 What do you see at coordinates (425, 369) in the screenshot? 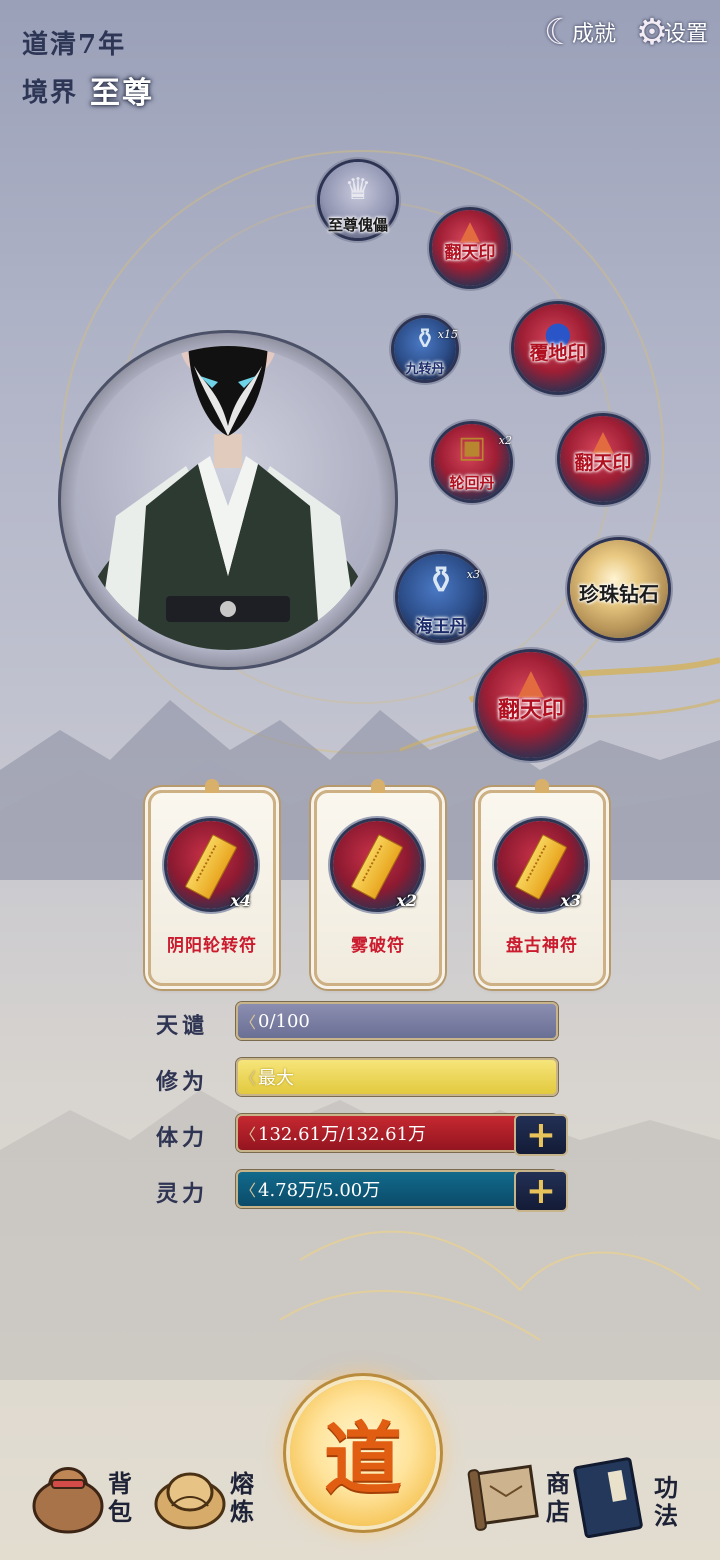
I see `item-name: 九转丹` at bounding box center [425, 369].